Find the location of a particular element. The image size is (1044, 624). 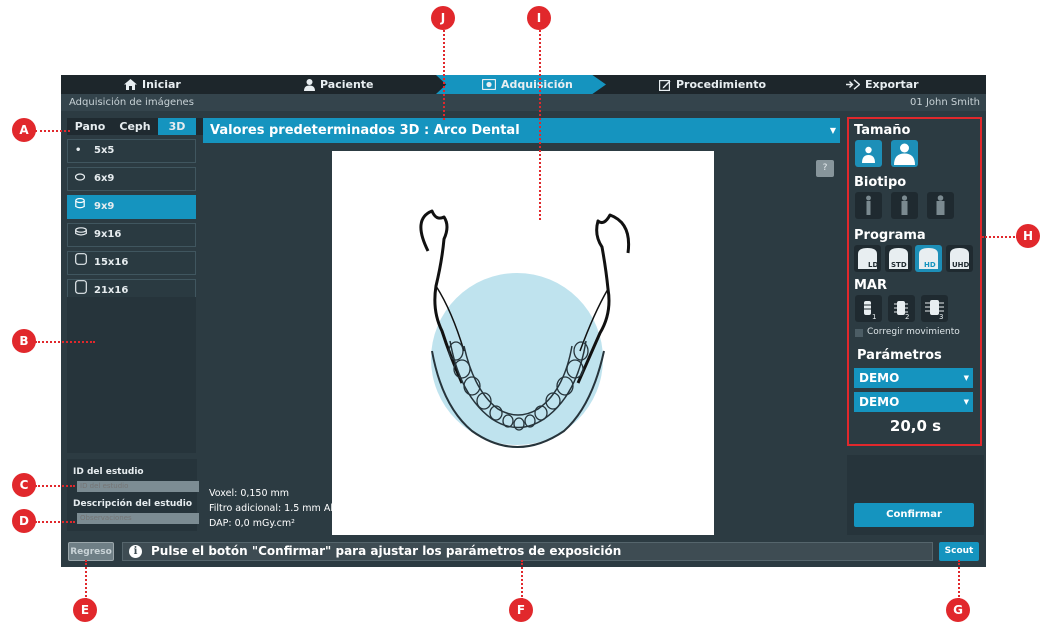

home-icon is located at coordinates (130, 84).